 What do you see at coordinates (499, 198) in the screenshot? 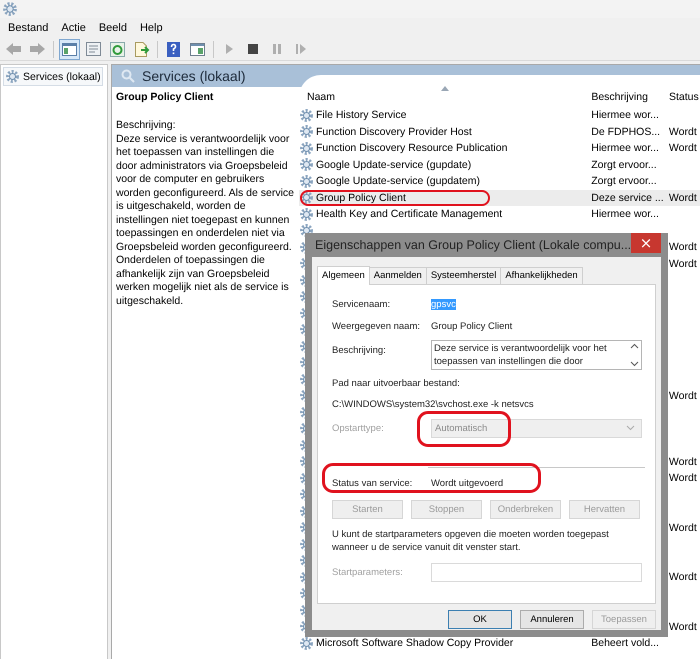
I see `list-row: Group Policy Client Deze service ... Wordt` at bounding box center [499, 198].